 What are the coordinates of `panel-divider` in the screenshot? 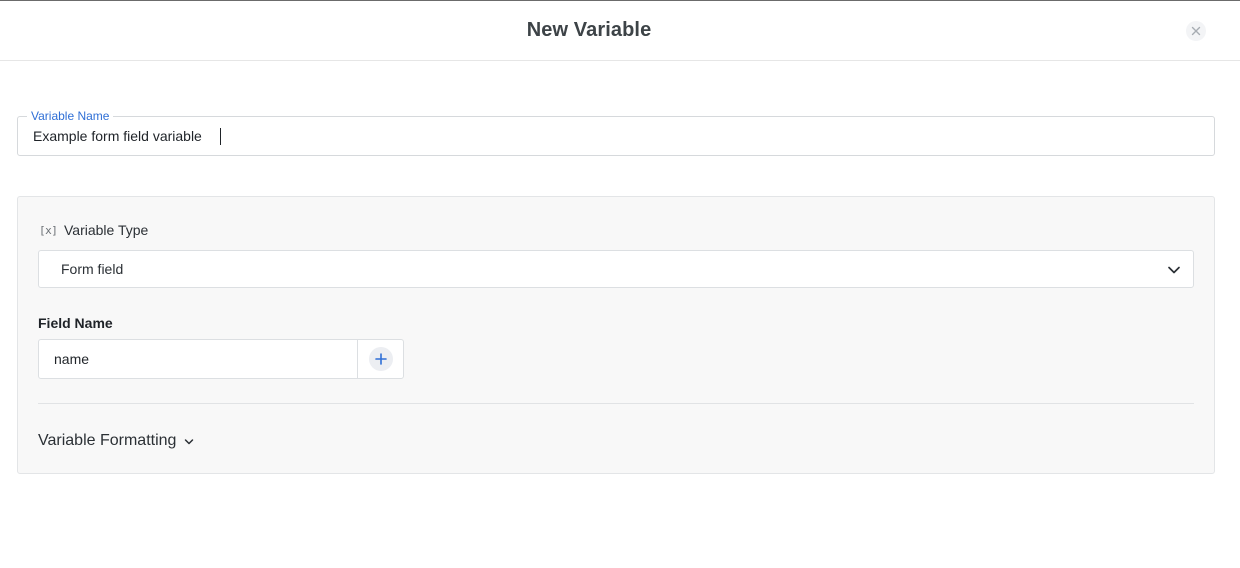 It's located at (616, 403).